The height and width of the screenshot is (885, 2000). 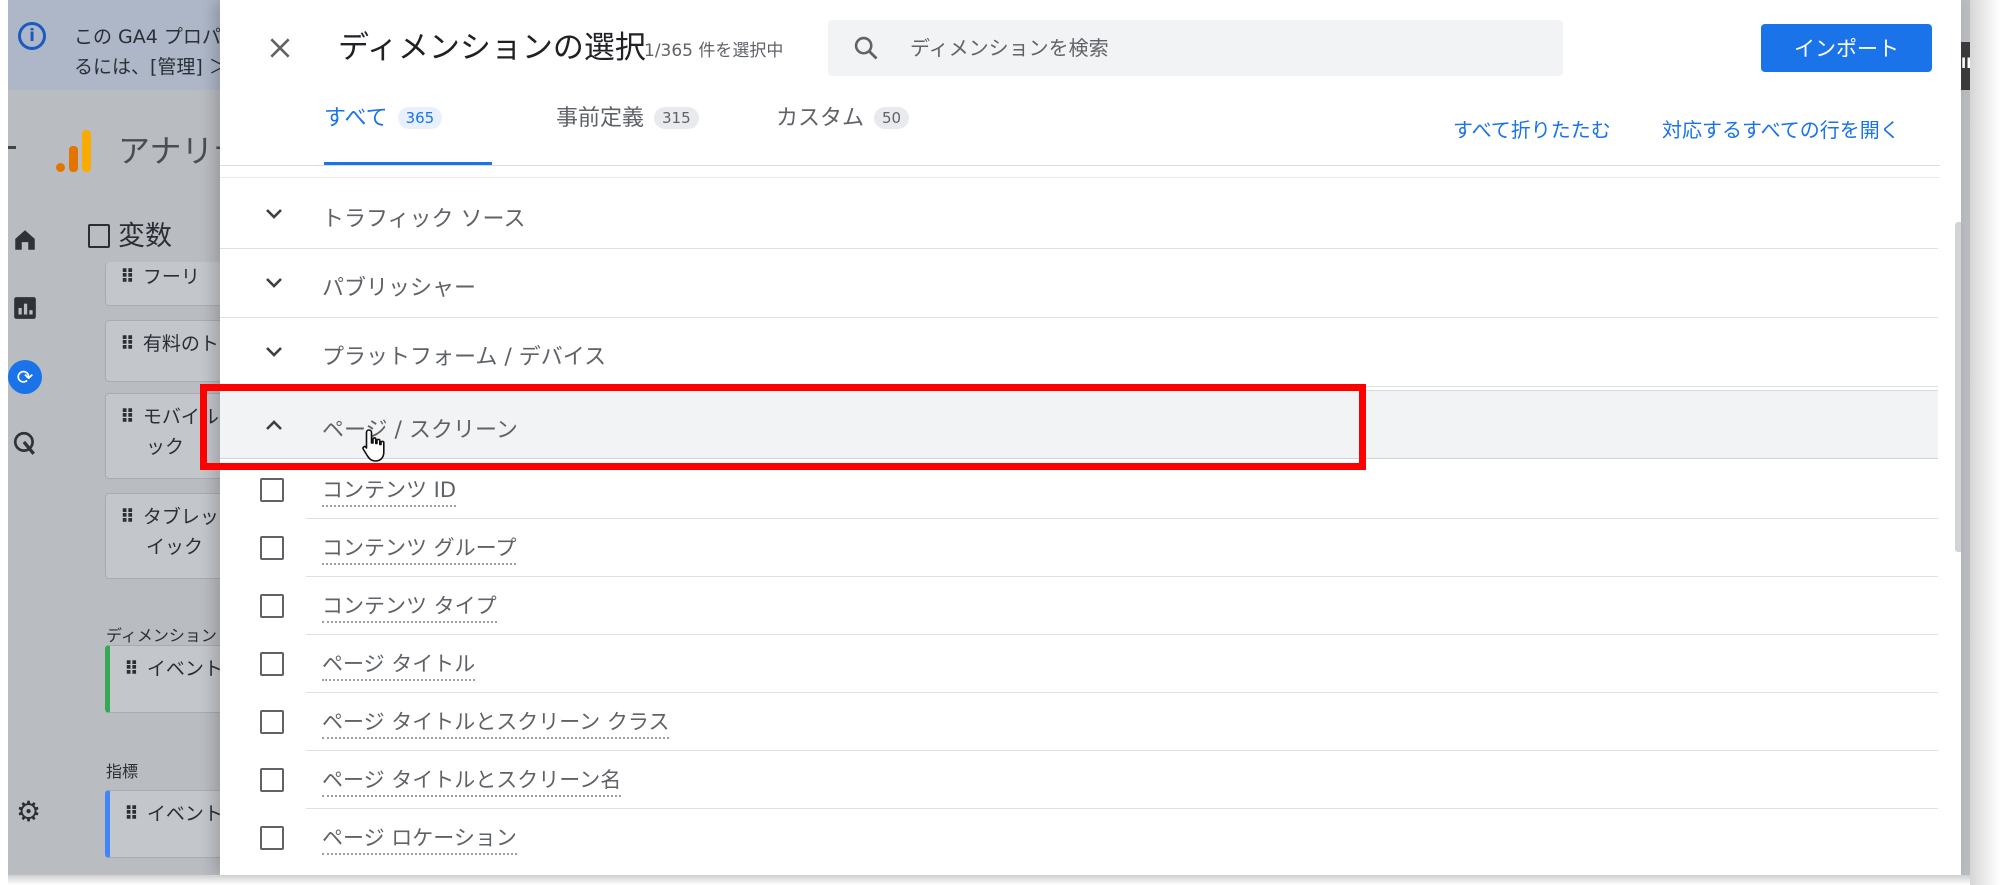 What do you see at coordinates (25, 443) in the screenshot?
I see `advertising-icon` at bounding box center [25, 443].